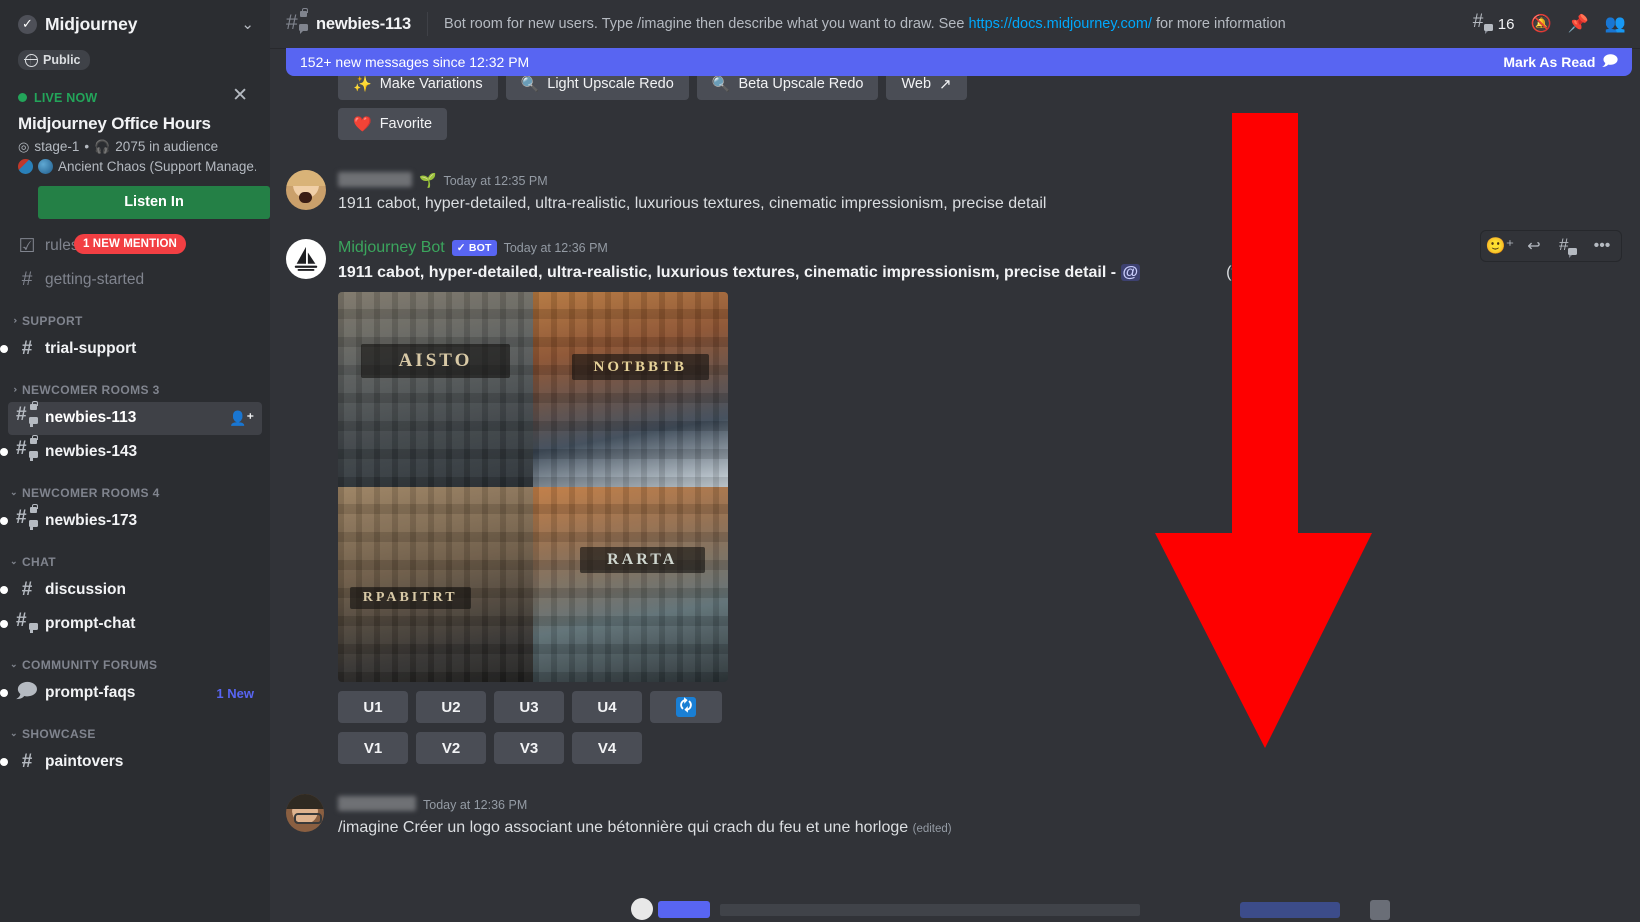 The width and height of the screenshot is (1640, 922). I want to click on close-icon: ✕, so click(240, 95).